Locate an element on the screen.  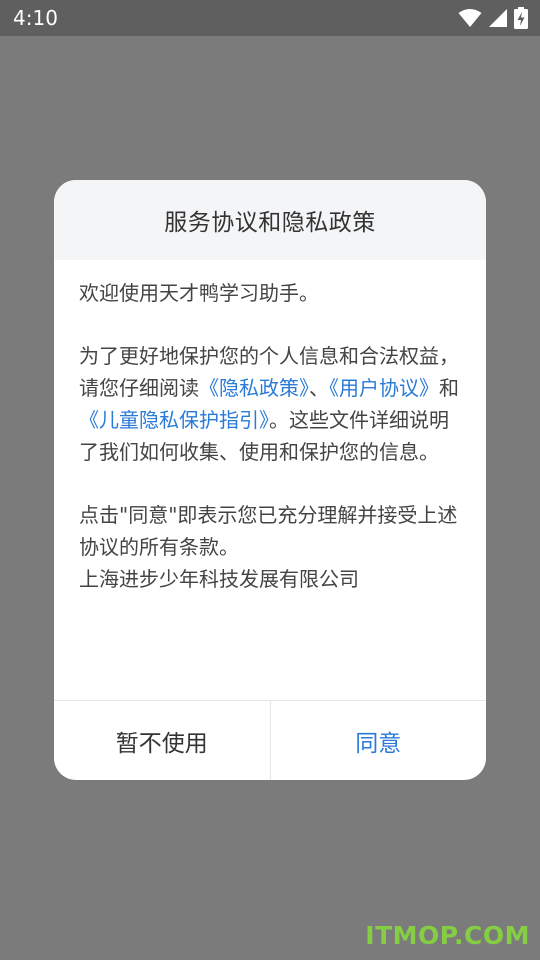
watermark: ITMOP.COM is located at coordinates (447, 935).